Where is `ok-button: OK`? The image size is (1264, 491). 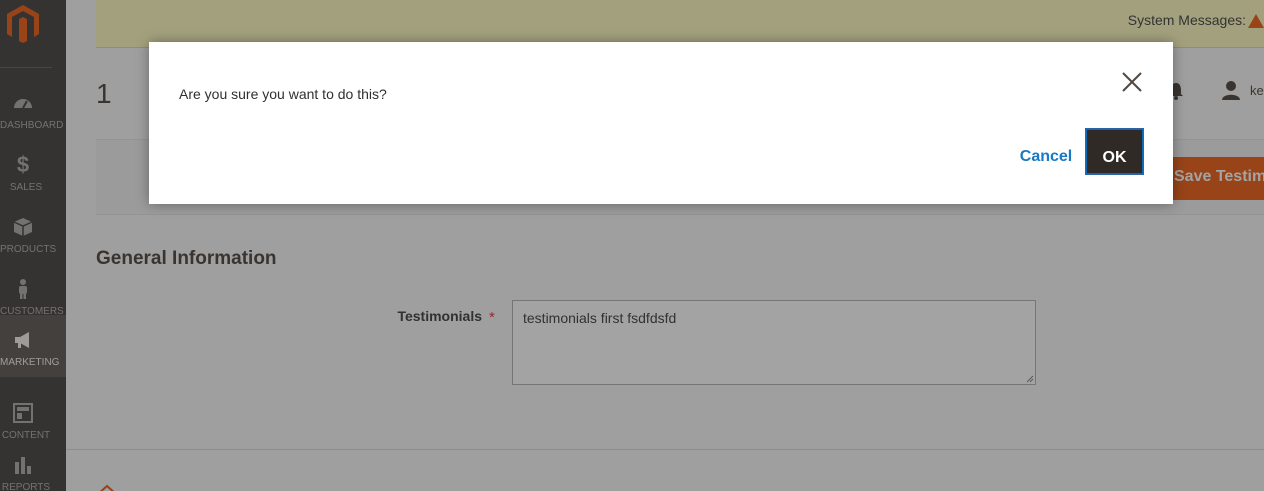 ok-button: OK is located at coordinates (1114, 151).